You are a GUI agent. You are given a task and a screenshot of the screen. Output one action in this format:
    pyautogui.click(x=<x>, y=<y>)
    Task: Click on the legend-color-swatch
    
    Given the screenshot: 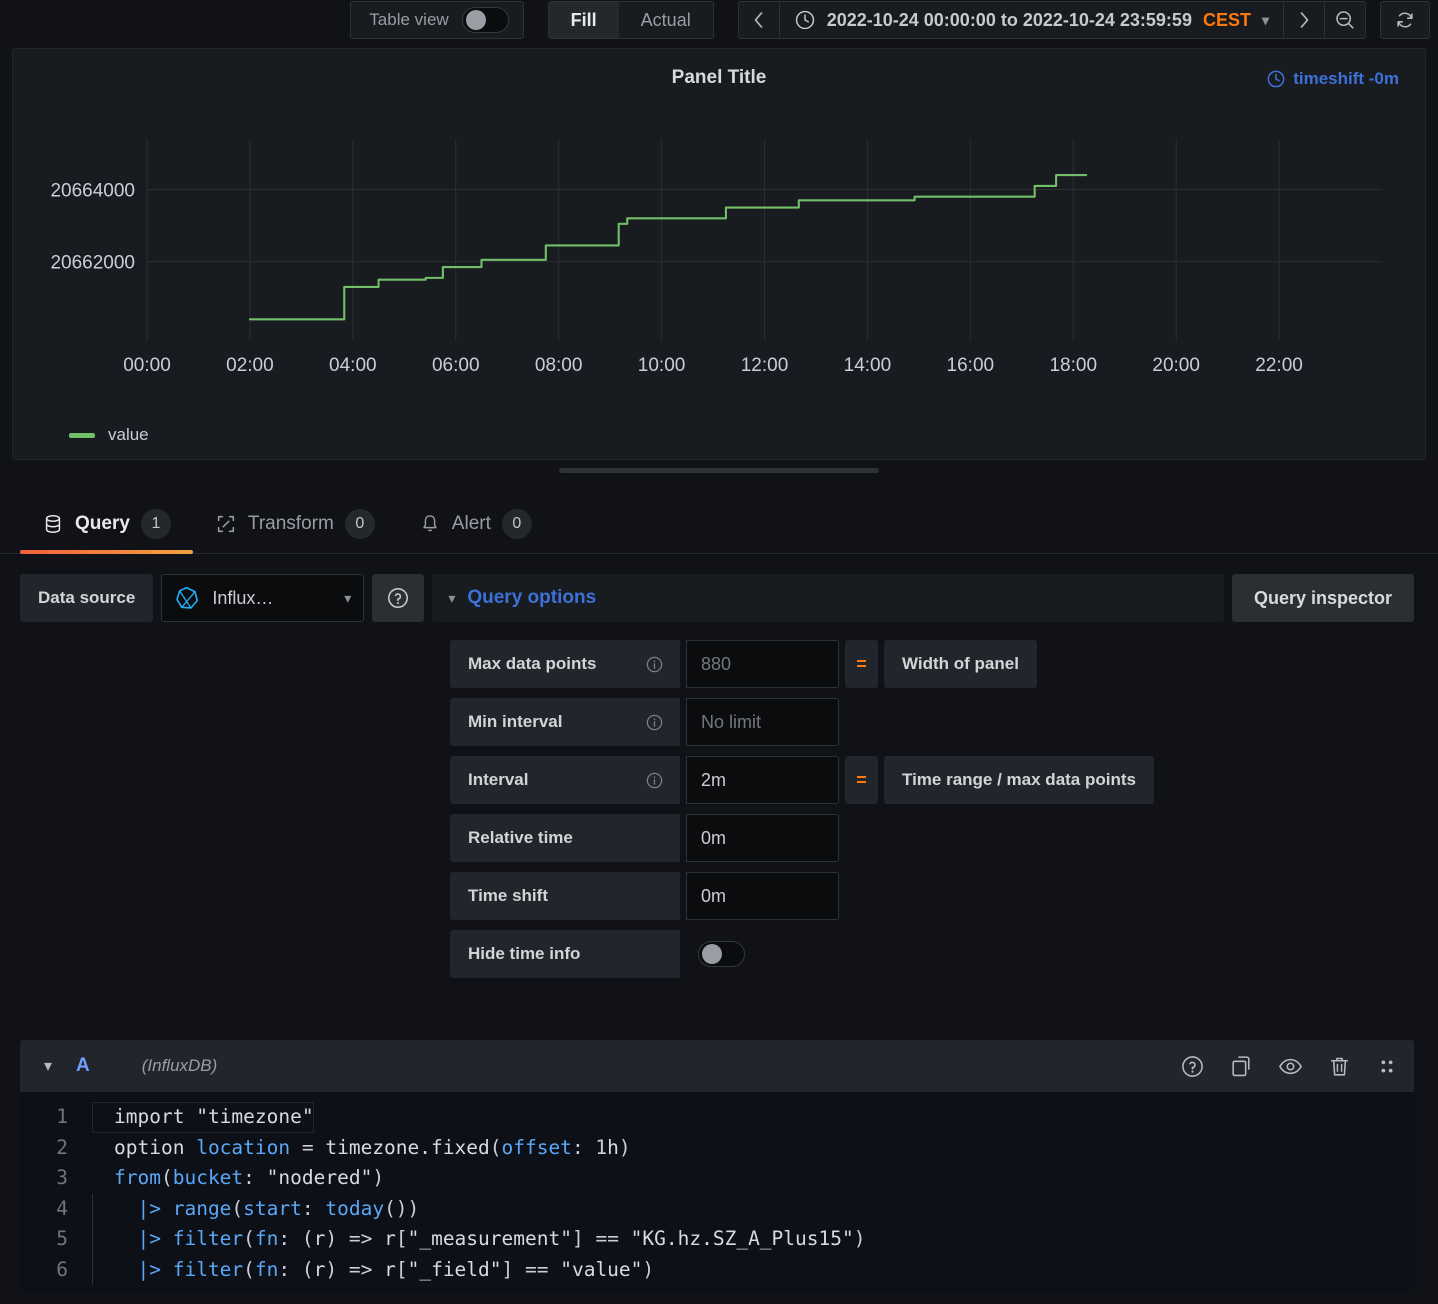 What is the action you would take?
    pyautogui.click(x=82, y=435)
    